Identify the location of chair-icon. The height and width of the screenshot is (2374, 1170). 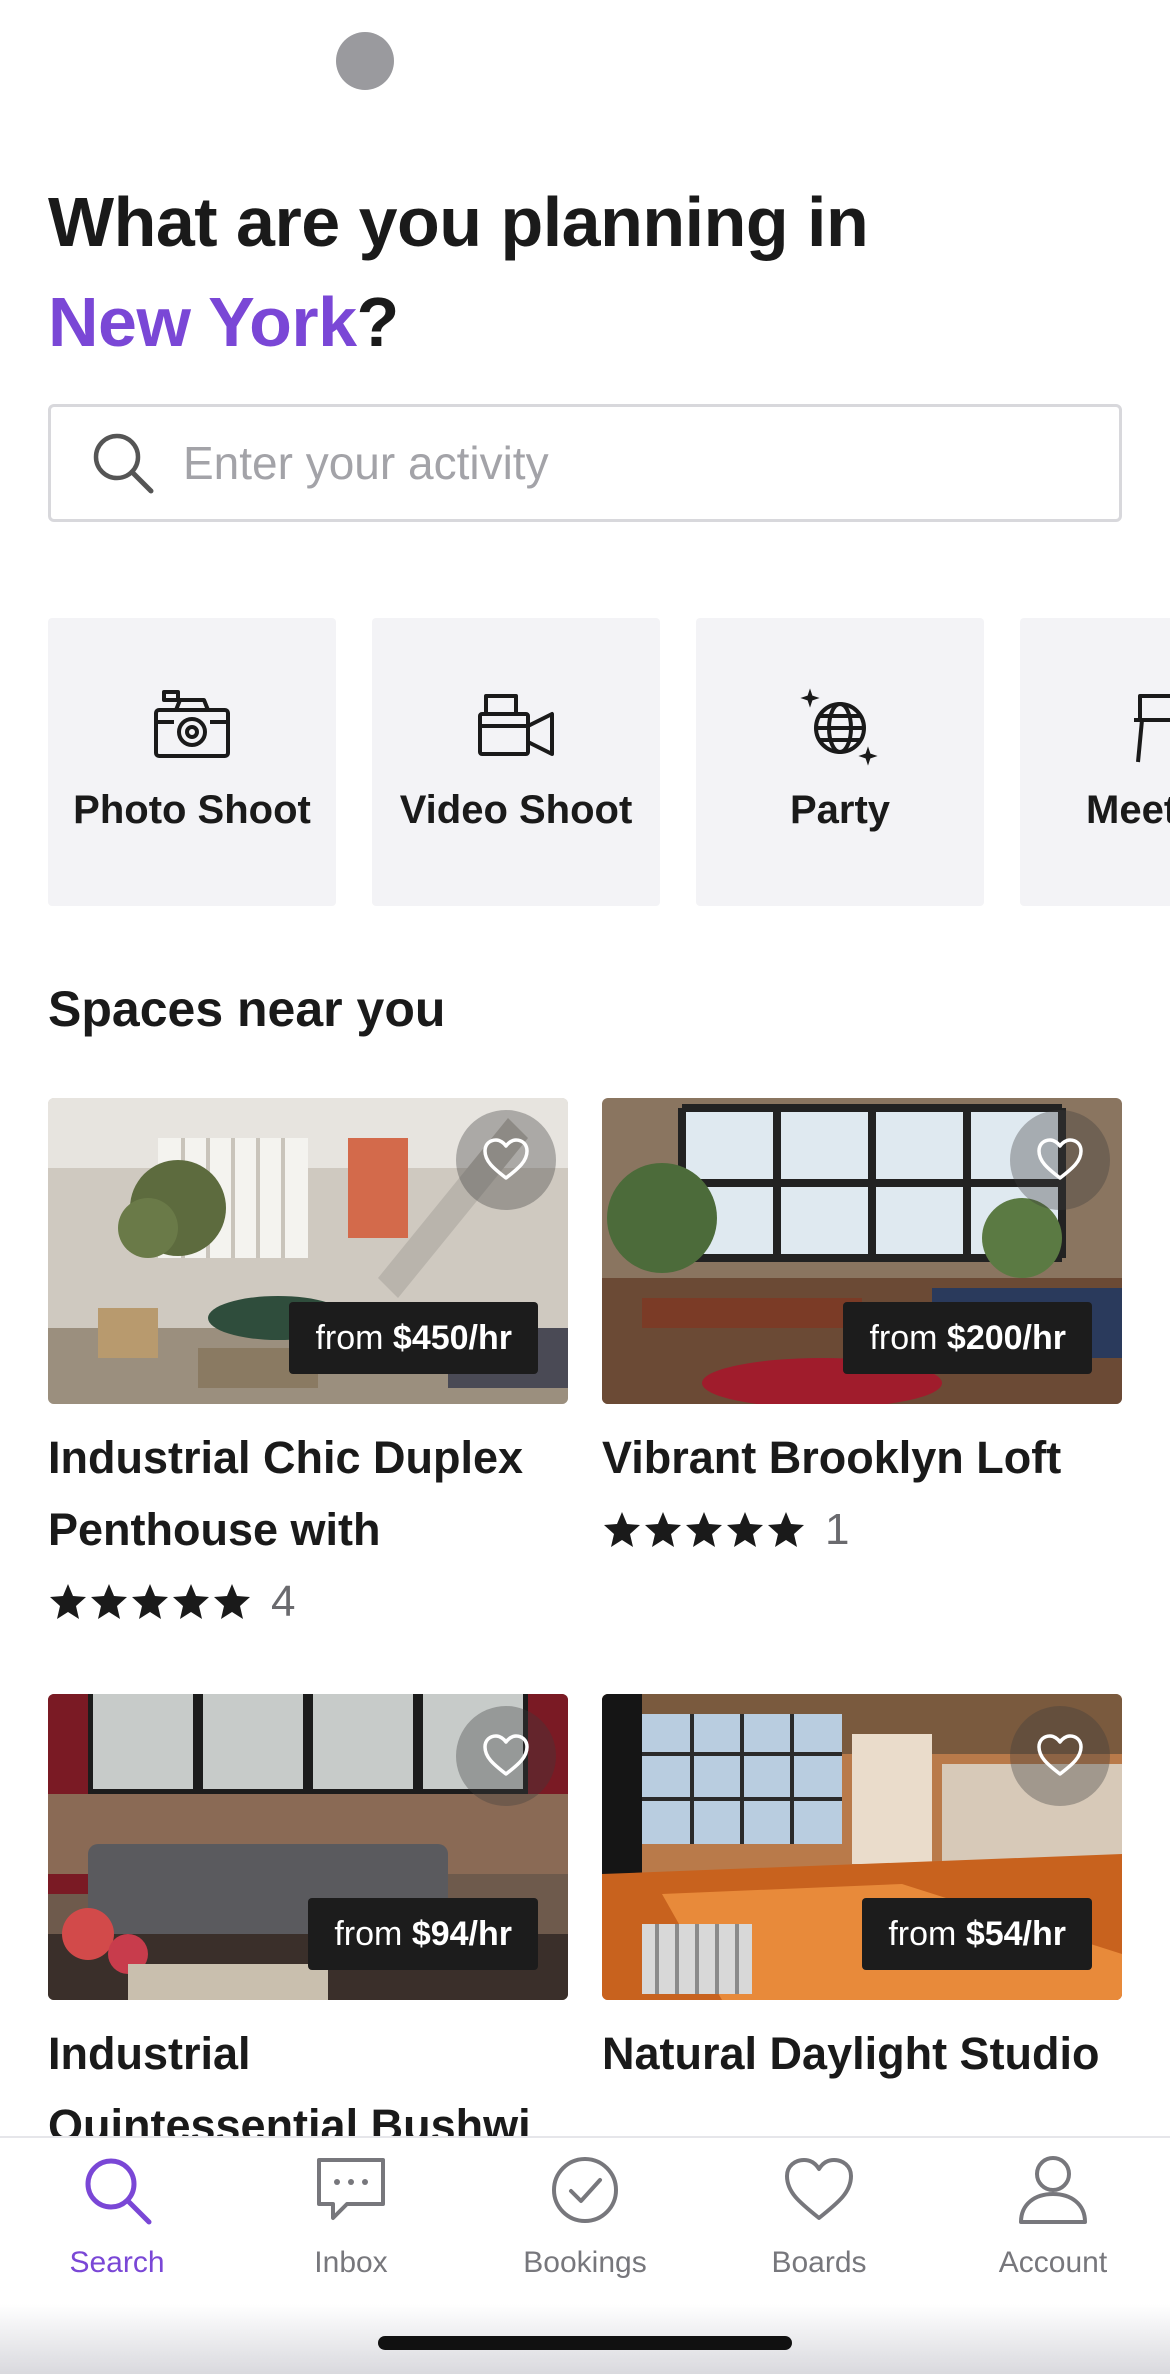
(1152, 728).